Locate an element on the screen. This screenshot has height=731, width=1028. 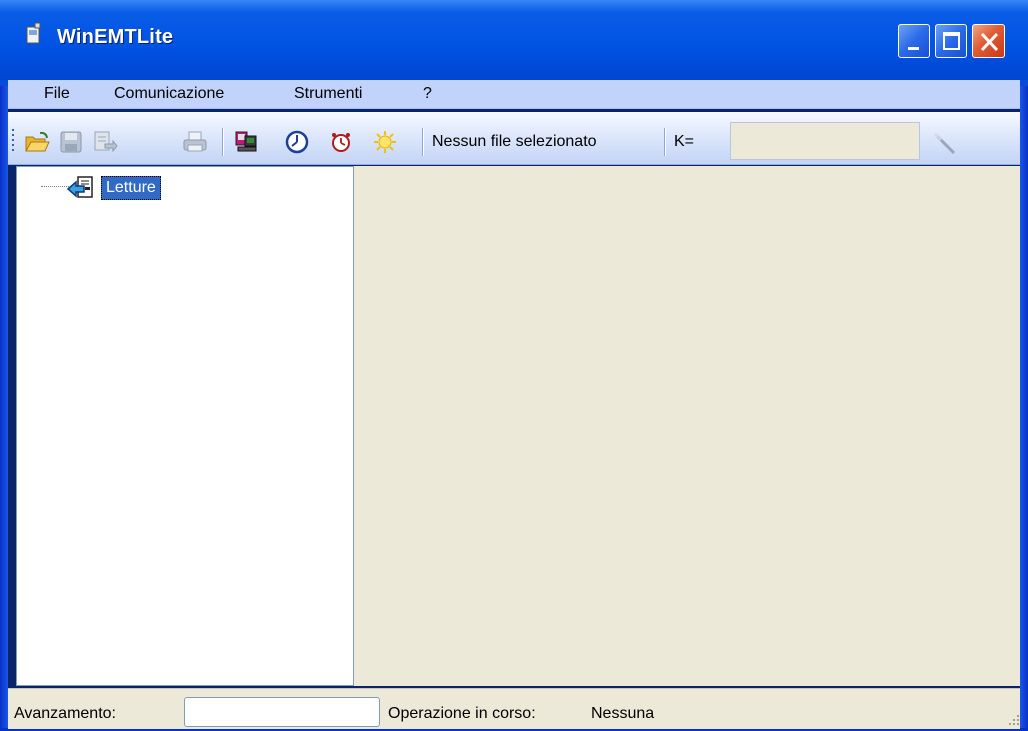
menu-comunicazione: Comunicazione is located at coordinates (169, 94).